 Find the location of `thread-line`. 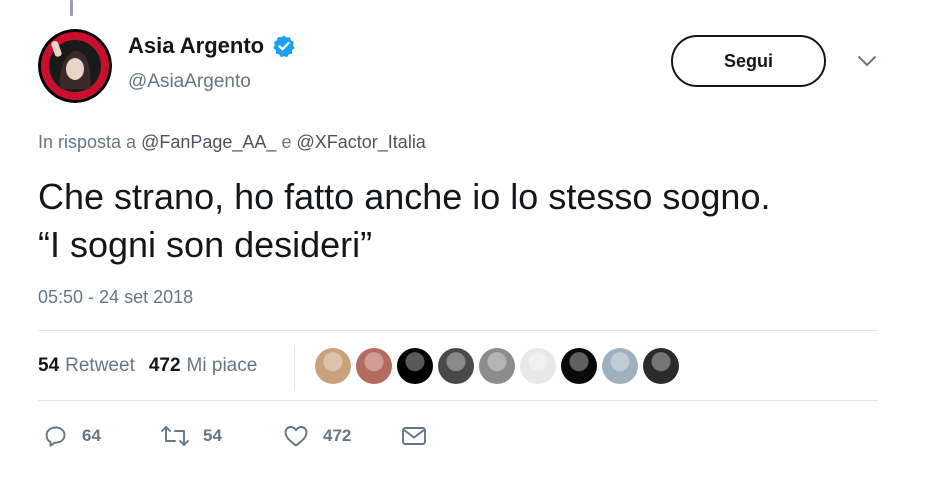

thread-line is located at coordinates (71, 8).